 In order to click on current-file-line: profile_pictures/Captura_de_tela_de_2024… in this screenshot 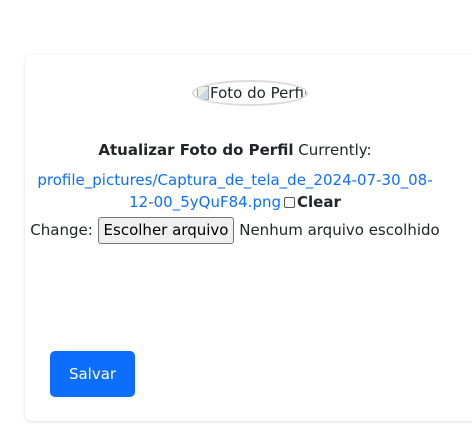, I will do `click(235, 180)`.